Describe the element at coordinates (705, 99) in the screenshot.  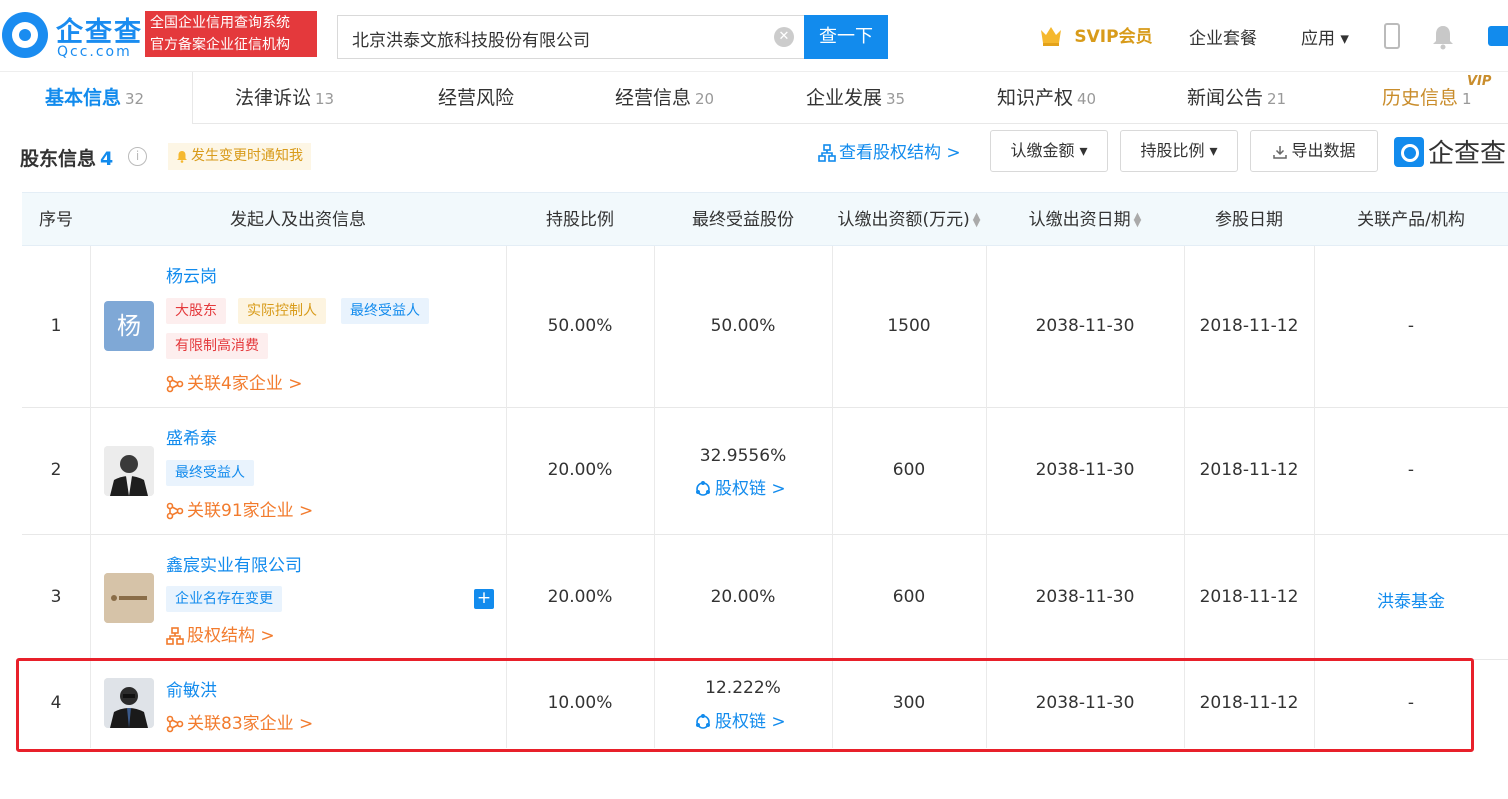
I see `tab-count: 20` at that location.